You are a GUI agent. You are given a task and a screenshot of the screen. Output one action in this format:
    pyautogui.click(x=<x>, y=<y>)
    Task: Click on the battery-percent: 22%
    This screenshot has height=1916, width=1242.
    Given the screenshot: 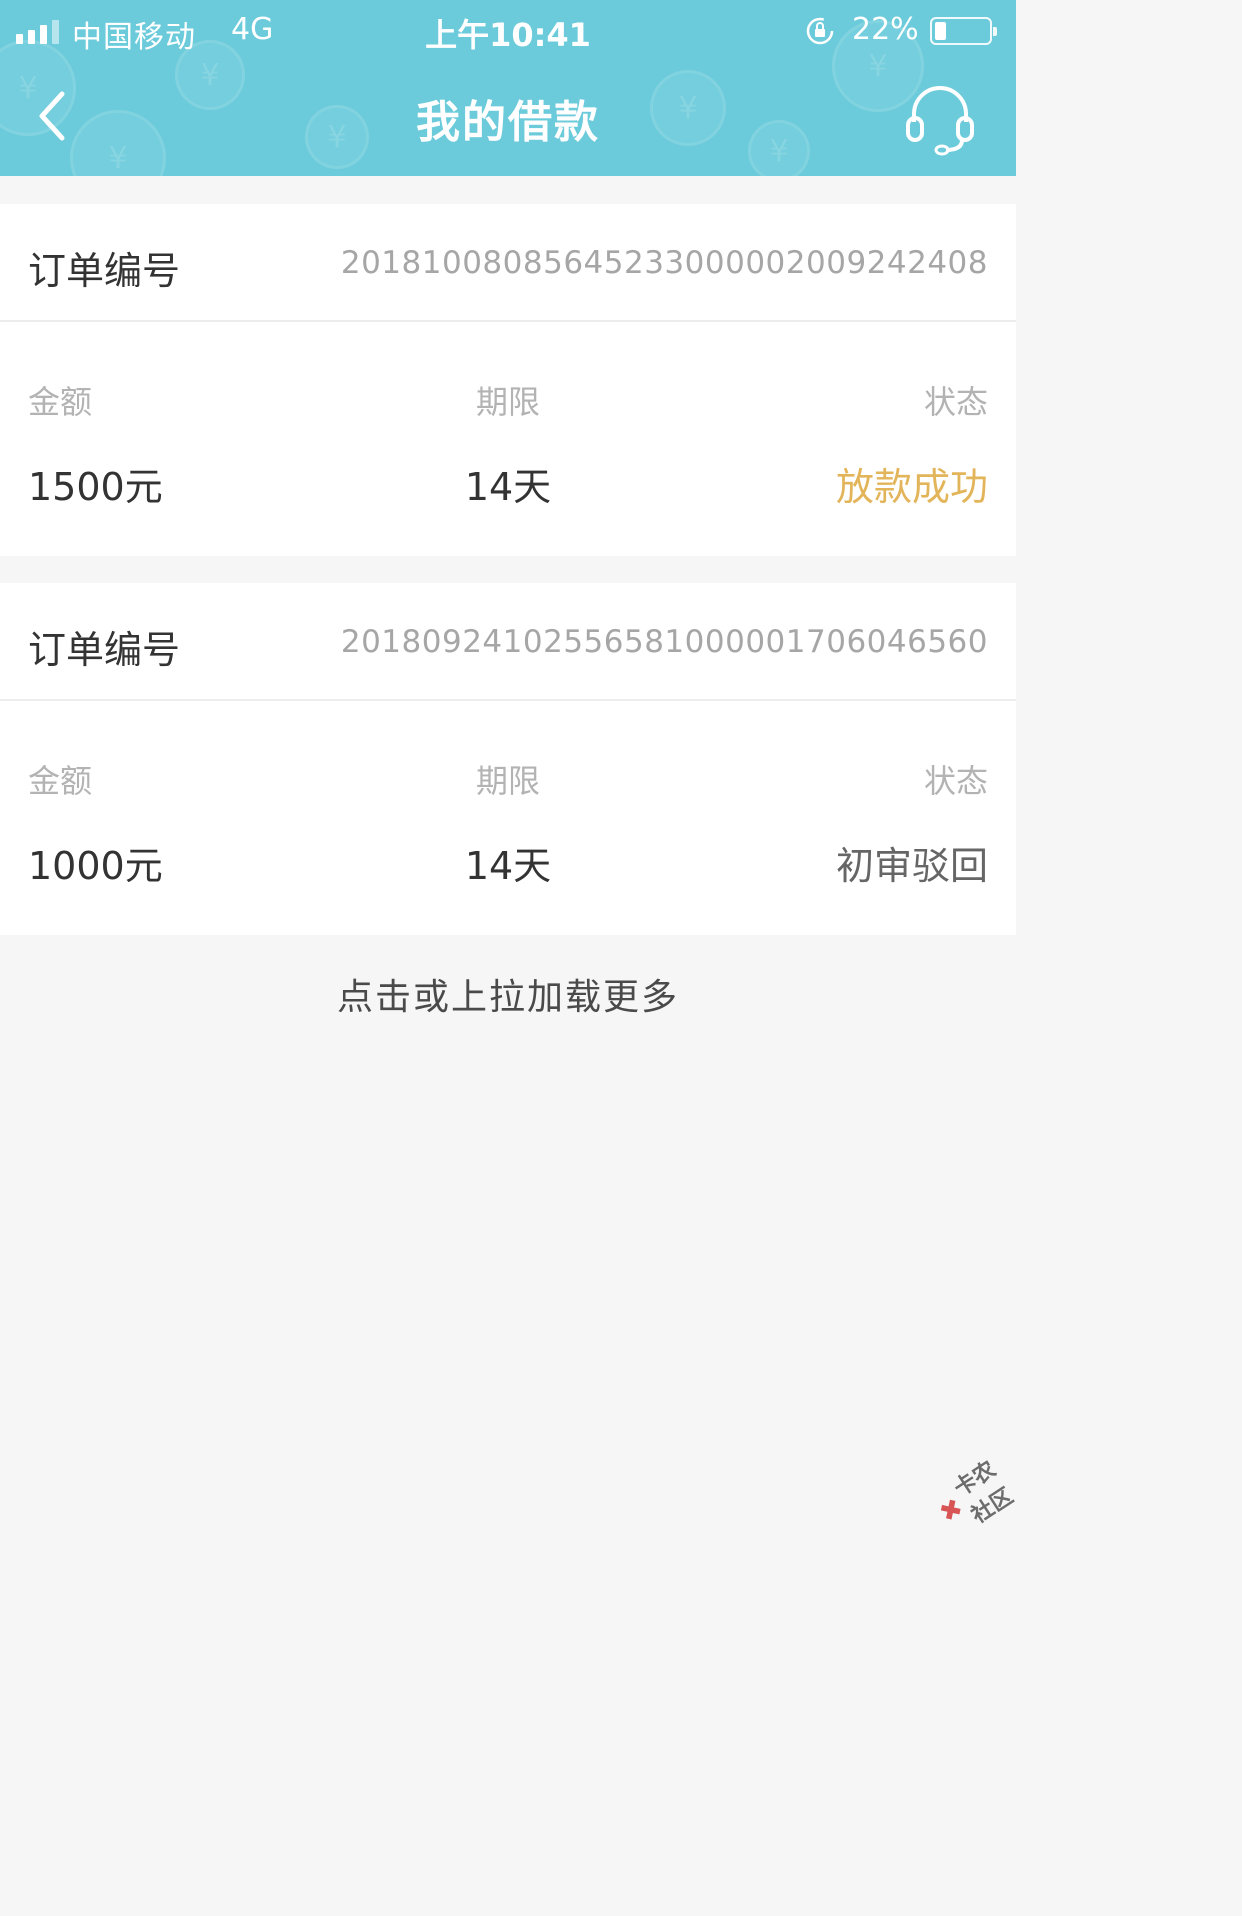 What is the action you would take?
    pyautogui.click(x=885, y=29)
    